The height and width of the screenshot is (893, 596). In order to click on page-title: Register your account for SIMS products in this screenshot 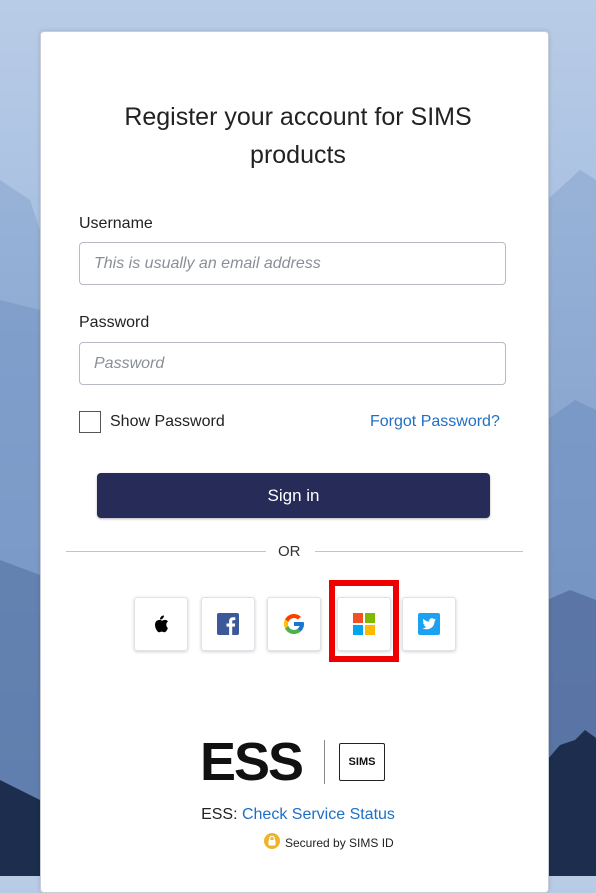, I will do `click(298, 136)`.